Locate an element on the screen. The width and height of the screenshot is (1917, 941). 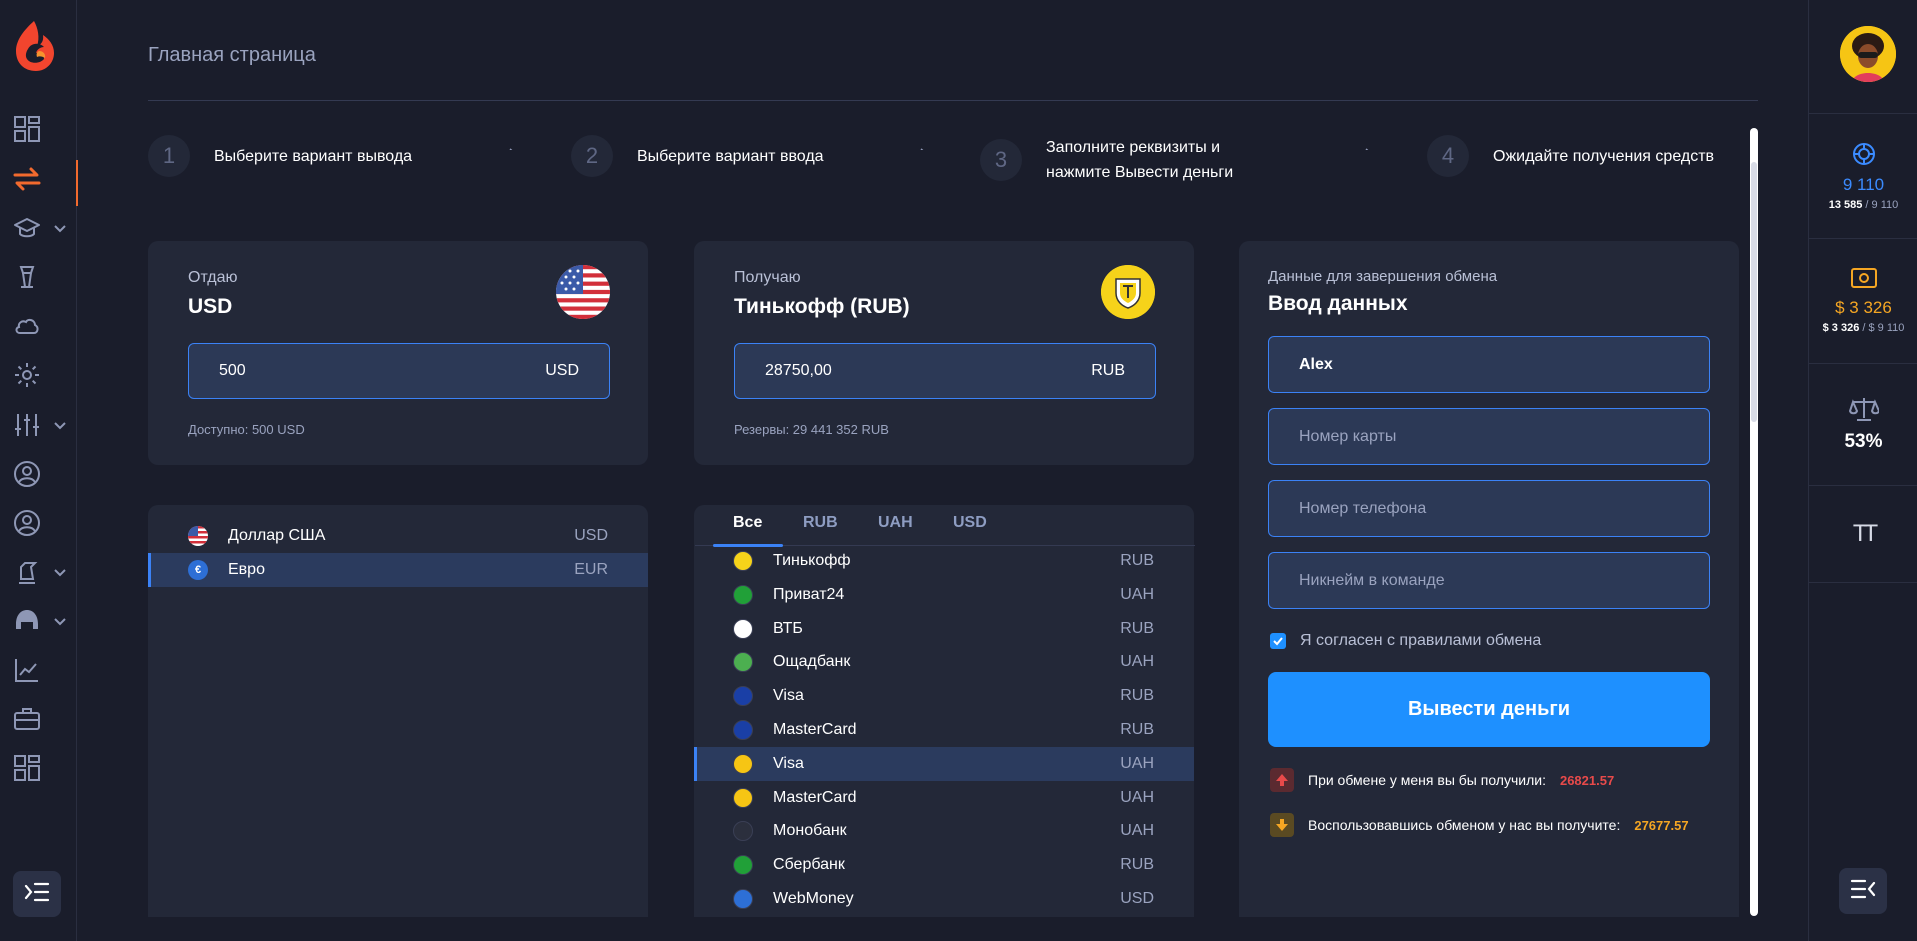
step-1: 1 Выберите вариант вывода is located at coordinates (280, 156).